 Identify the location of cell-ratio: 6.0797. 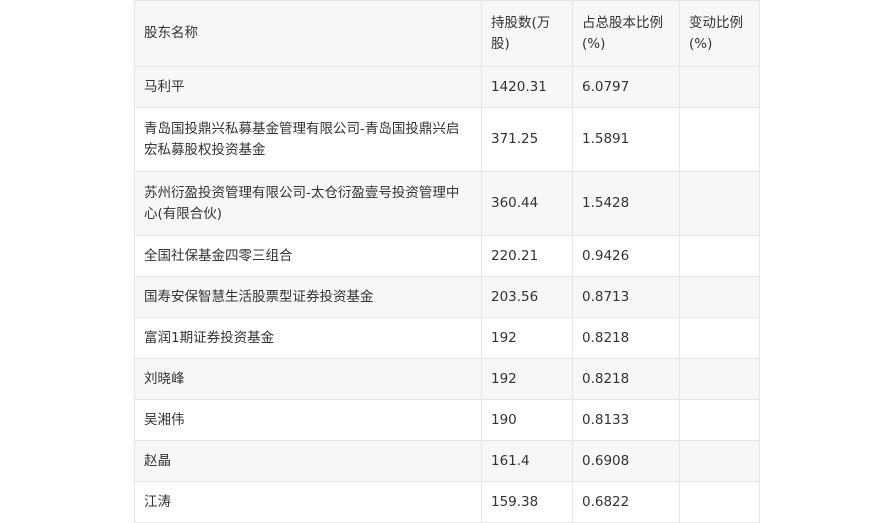
(626, 87).